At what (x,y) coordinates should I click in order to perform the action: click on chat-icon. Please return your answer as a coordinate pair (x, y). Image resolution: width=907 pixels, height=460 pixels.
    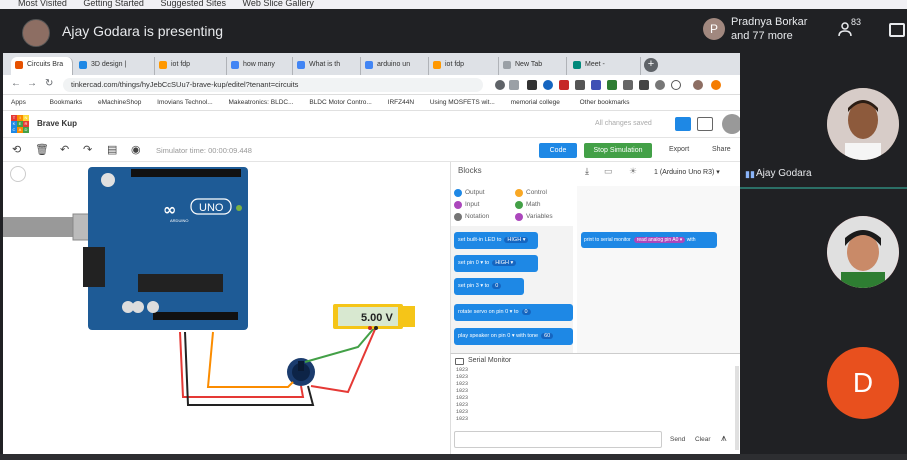
    Looking at the image, I should click on (897, 30).